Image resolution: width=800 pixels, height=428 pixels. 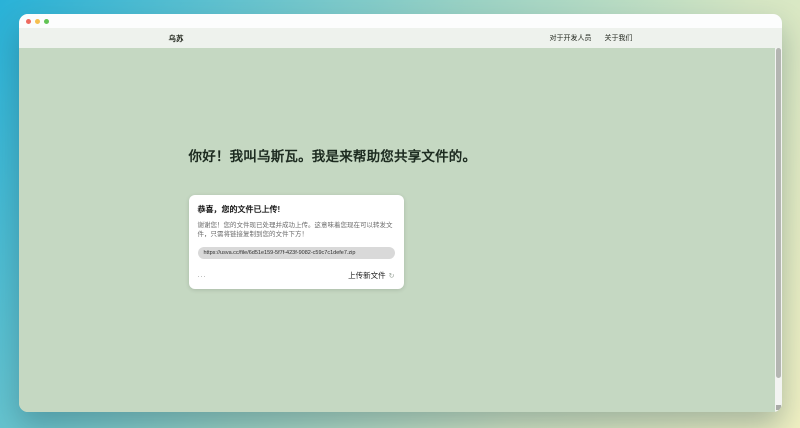 What do you see at coordinates (391, 276) in the screenshot?
I see `upload-icon: ↻` at bounding box center [391, 276].